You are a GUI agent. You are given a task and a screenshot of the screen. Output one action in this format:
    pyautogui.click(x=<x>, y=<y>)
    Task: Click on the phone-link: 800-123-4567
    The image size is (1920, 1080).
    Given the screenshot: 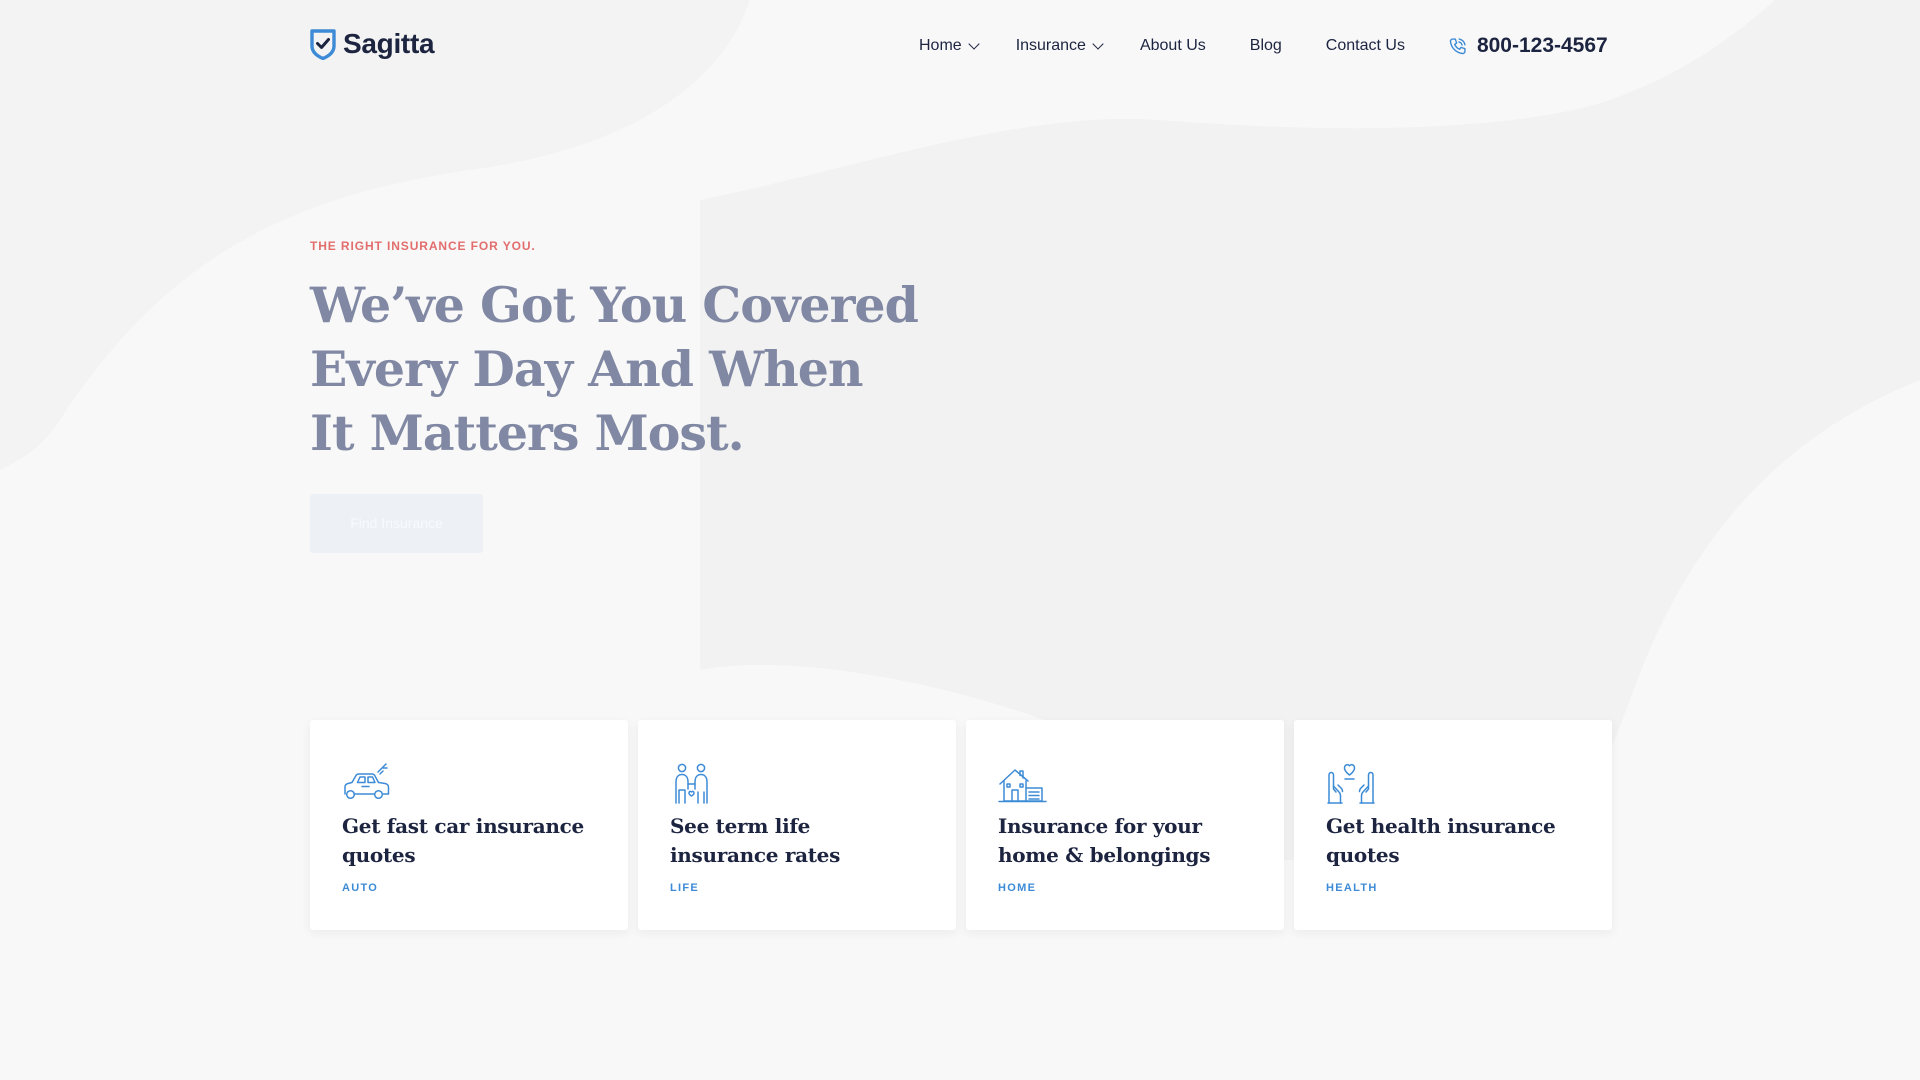 What is the action you would take?
    pyautogui.click(x=1527, y=46)
    